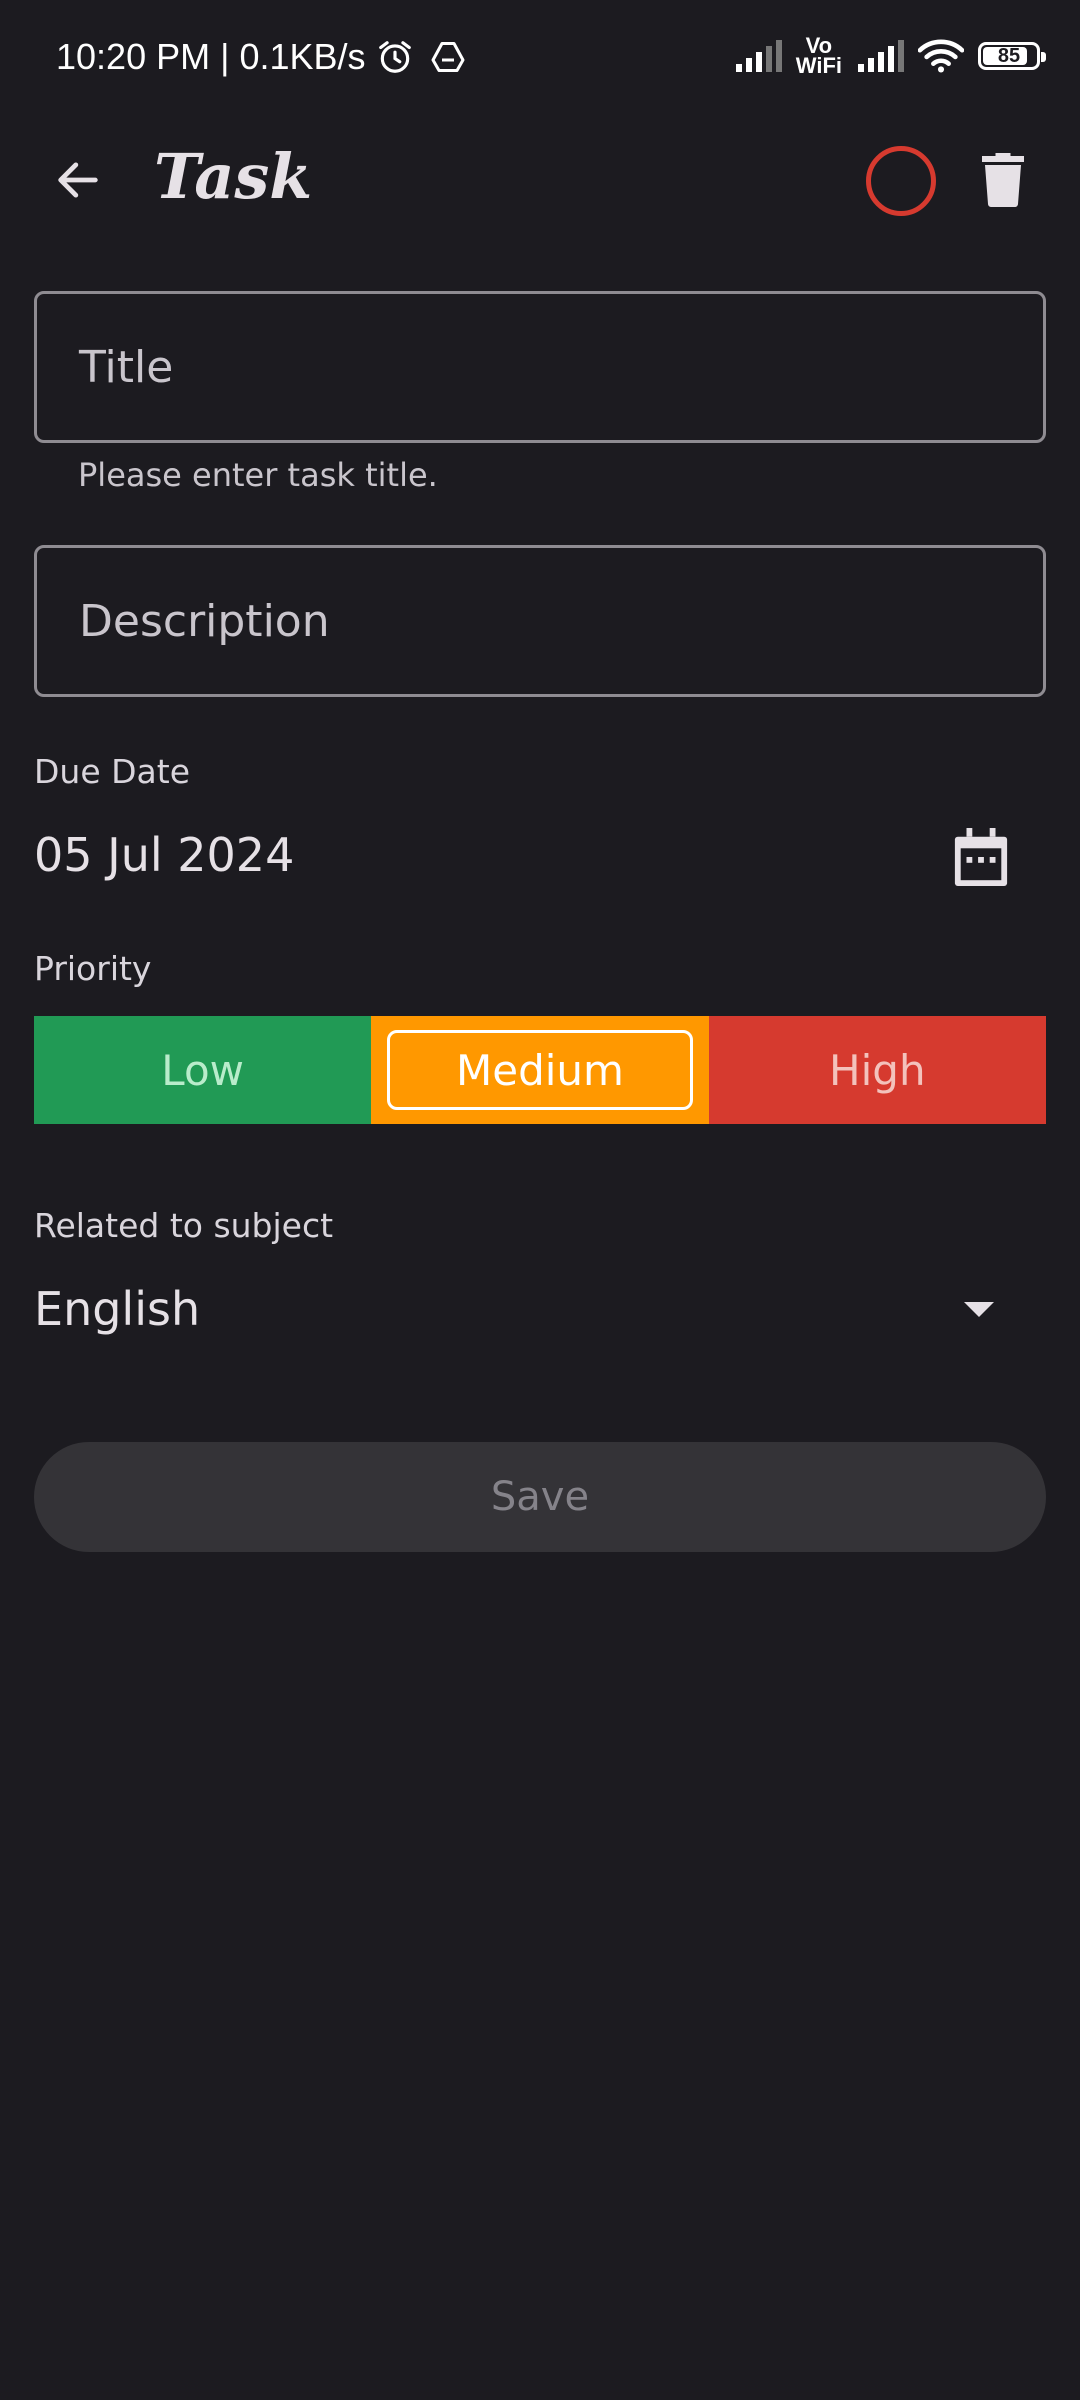 This screenshot has height=2400, width=1080. I want to click on save-label: Save, so click(540, 1497).